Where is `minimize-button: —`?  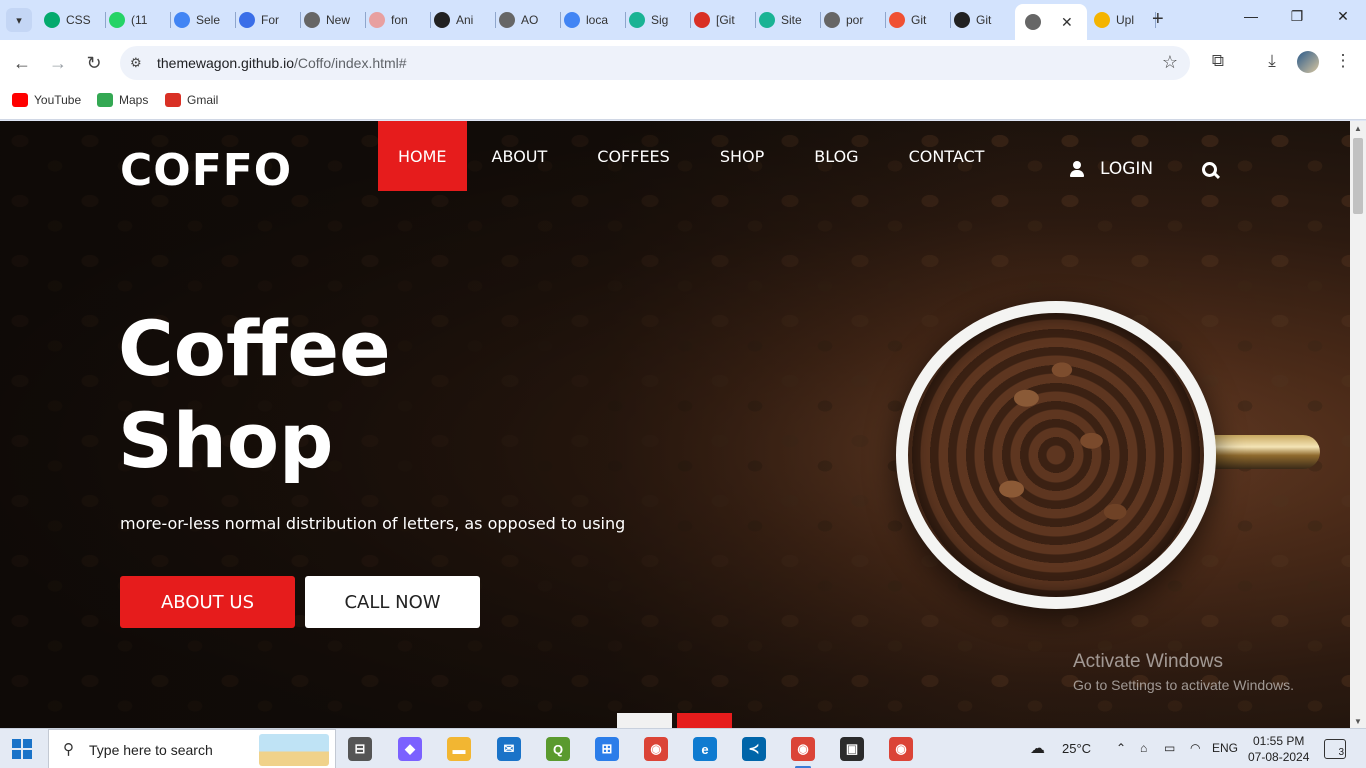 minimize-button: — is located at coordinates (1251, 16).